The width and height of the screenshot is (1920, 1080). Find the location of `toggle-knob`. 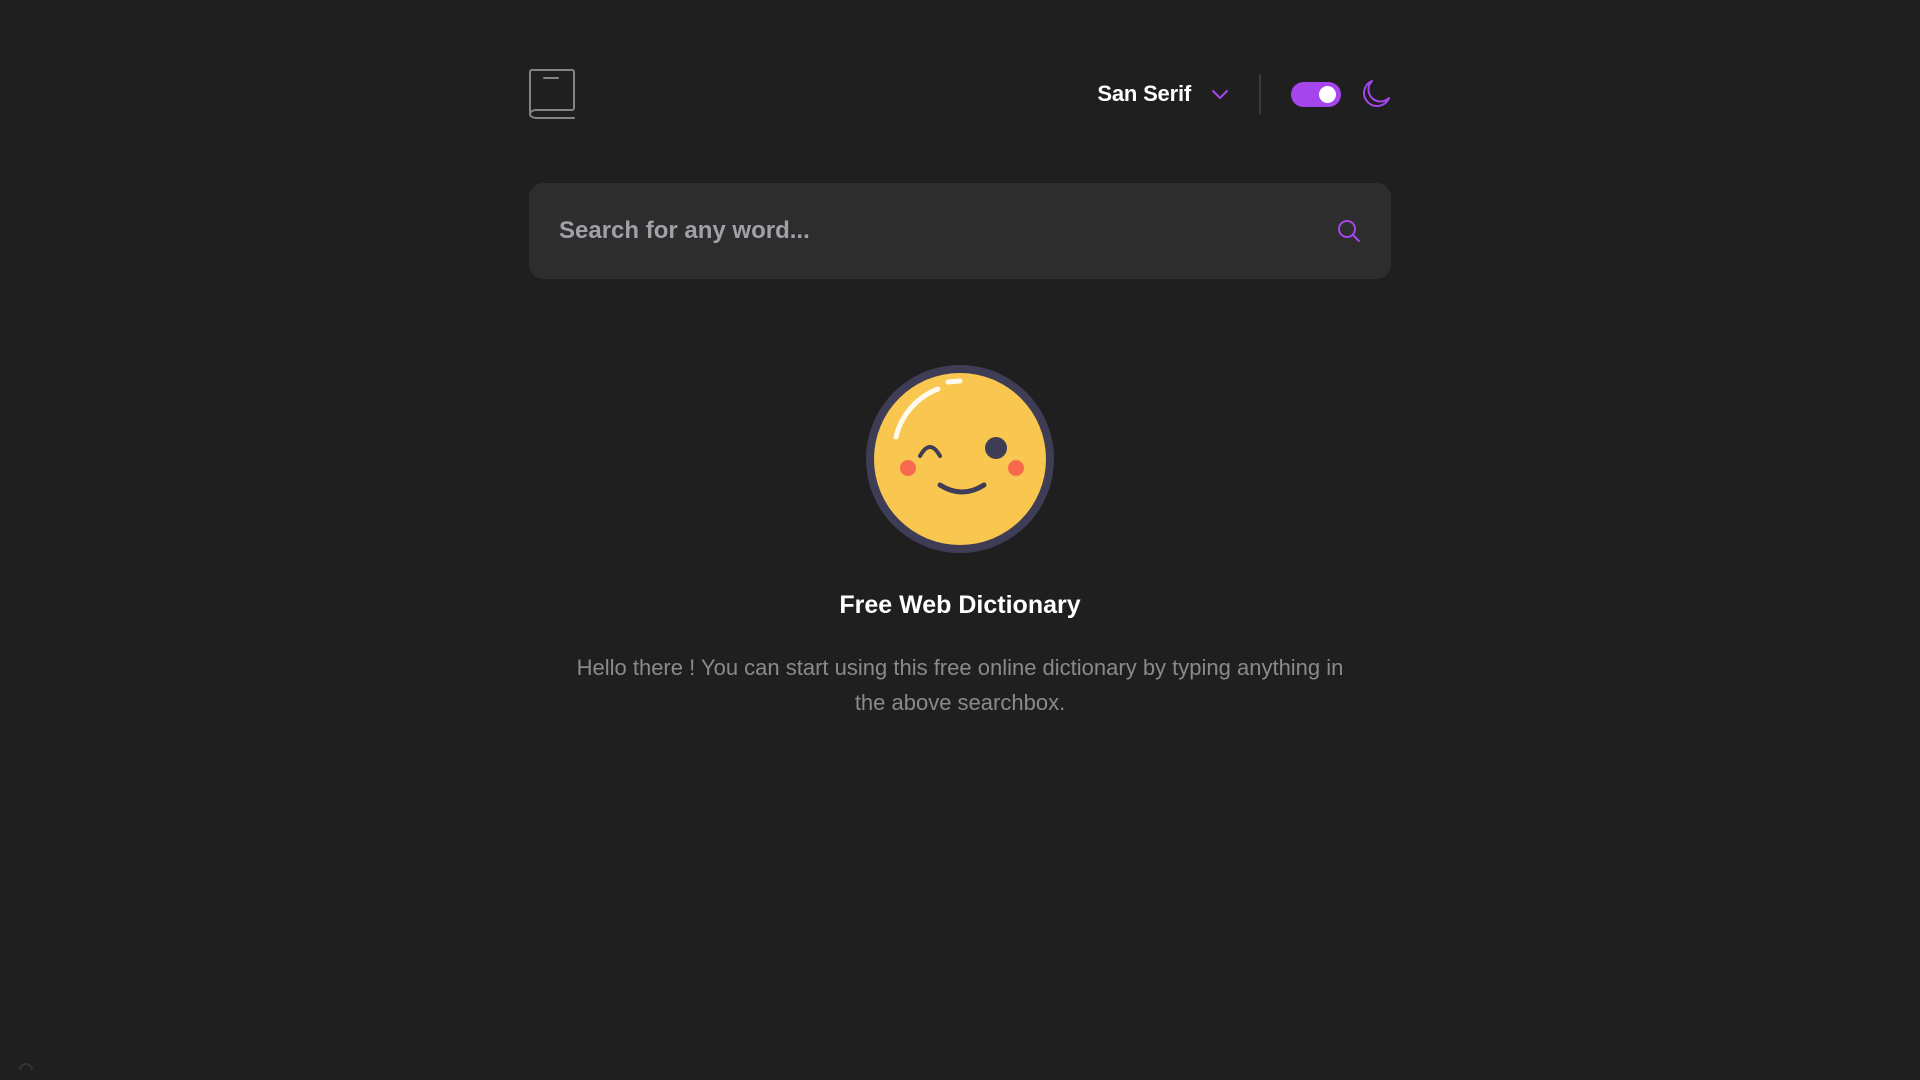

toggle-knob is located at coordinates (1327, 94).